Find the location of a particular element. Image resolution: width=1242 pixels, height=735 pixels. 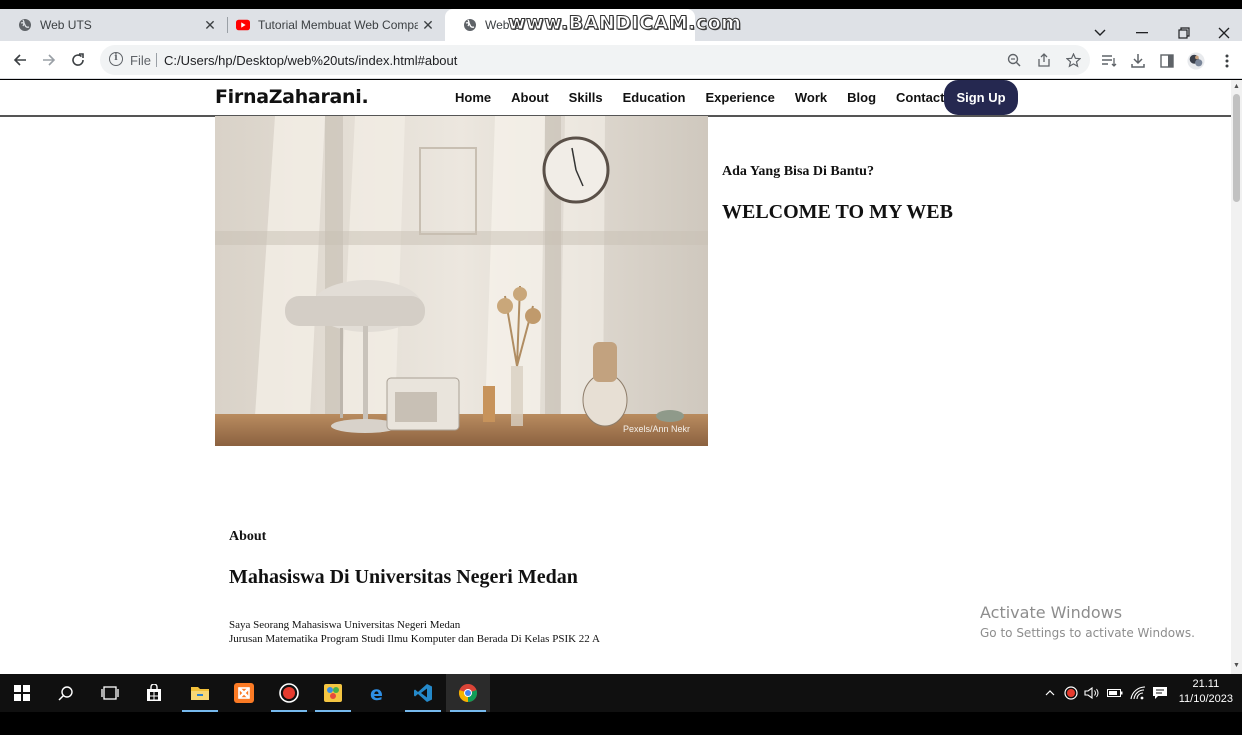

bandicam-tray-icon is located at coordinates (1071, 693).